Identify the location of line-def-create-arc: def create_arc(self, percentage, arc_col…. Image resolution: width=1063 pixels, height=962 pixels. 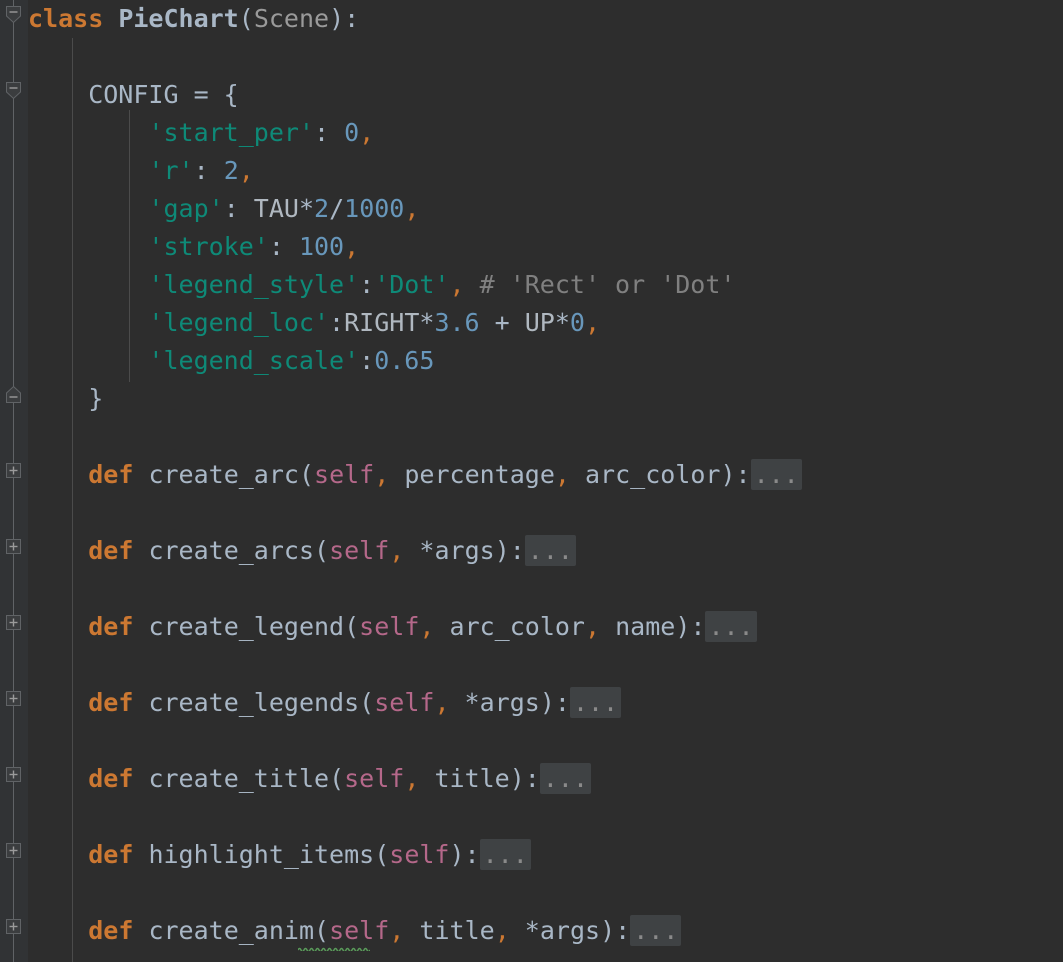
(415, 475).